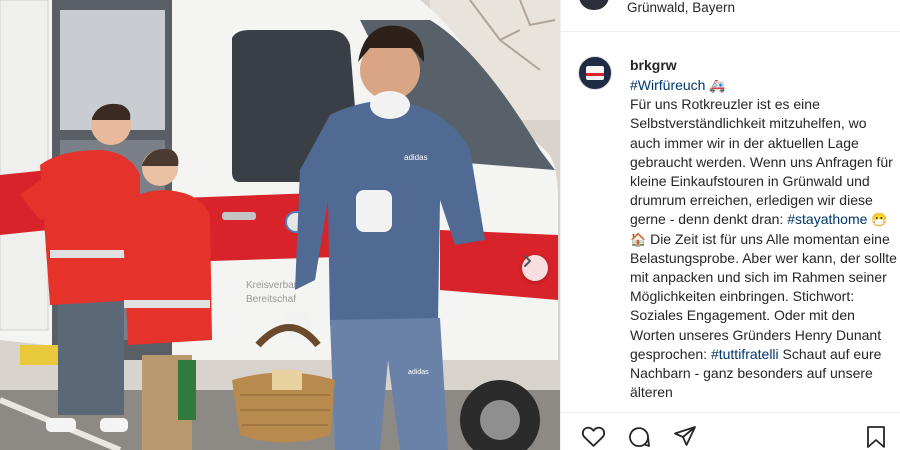  Describe the element at coordinates (730, 431) in the screenshot. I see `action-bar` at that location.